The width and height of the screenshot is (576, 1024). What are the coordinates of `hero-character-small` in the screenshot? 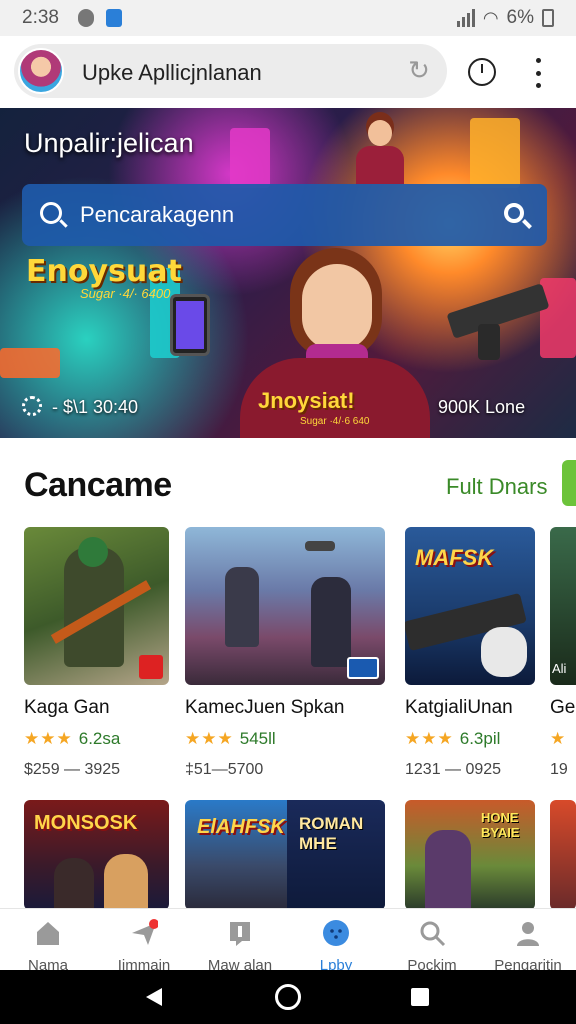 It's located at (380, 152).